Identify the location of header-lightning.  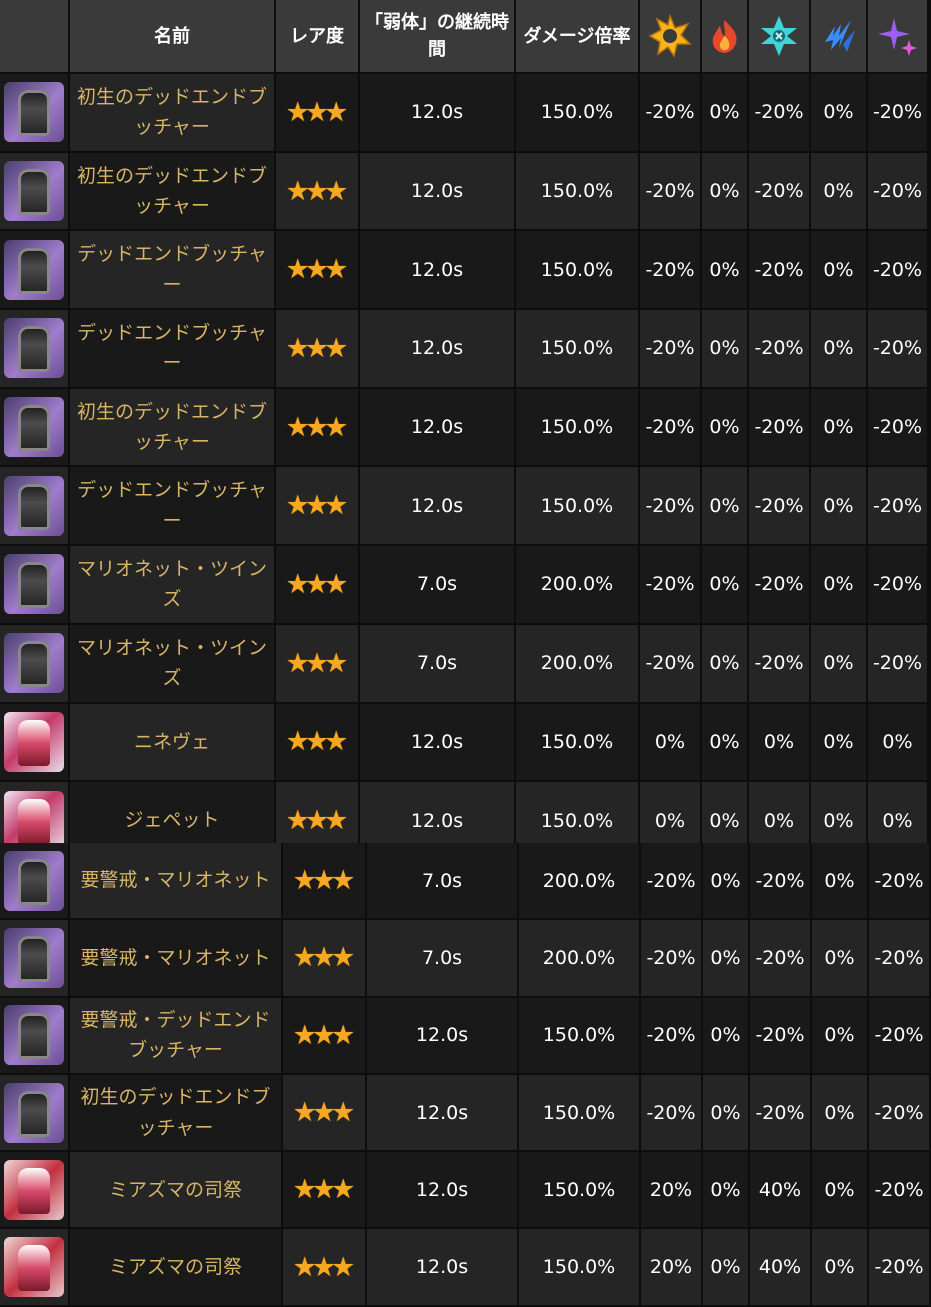
(838, 37).